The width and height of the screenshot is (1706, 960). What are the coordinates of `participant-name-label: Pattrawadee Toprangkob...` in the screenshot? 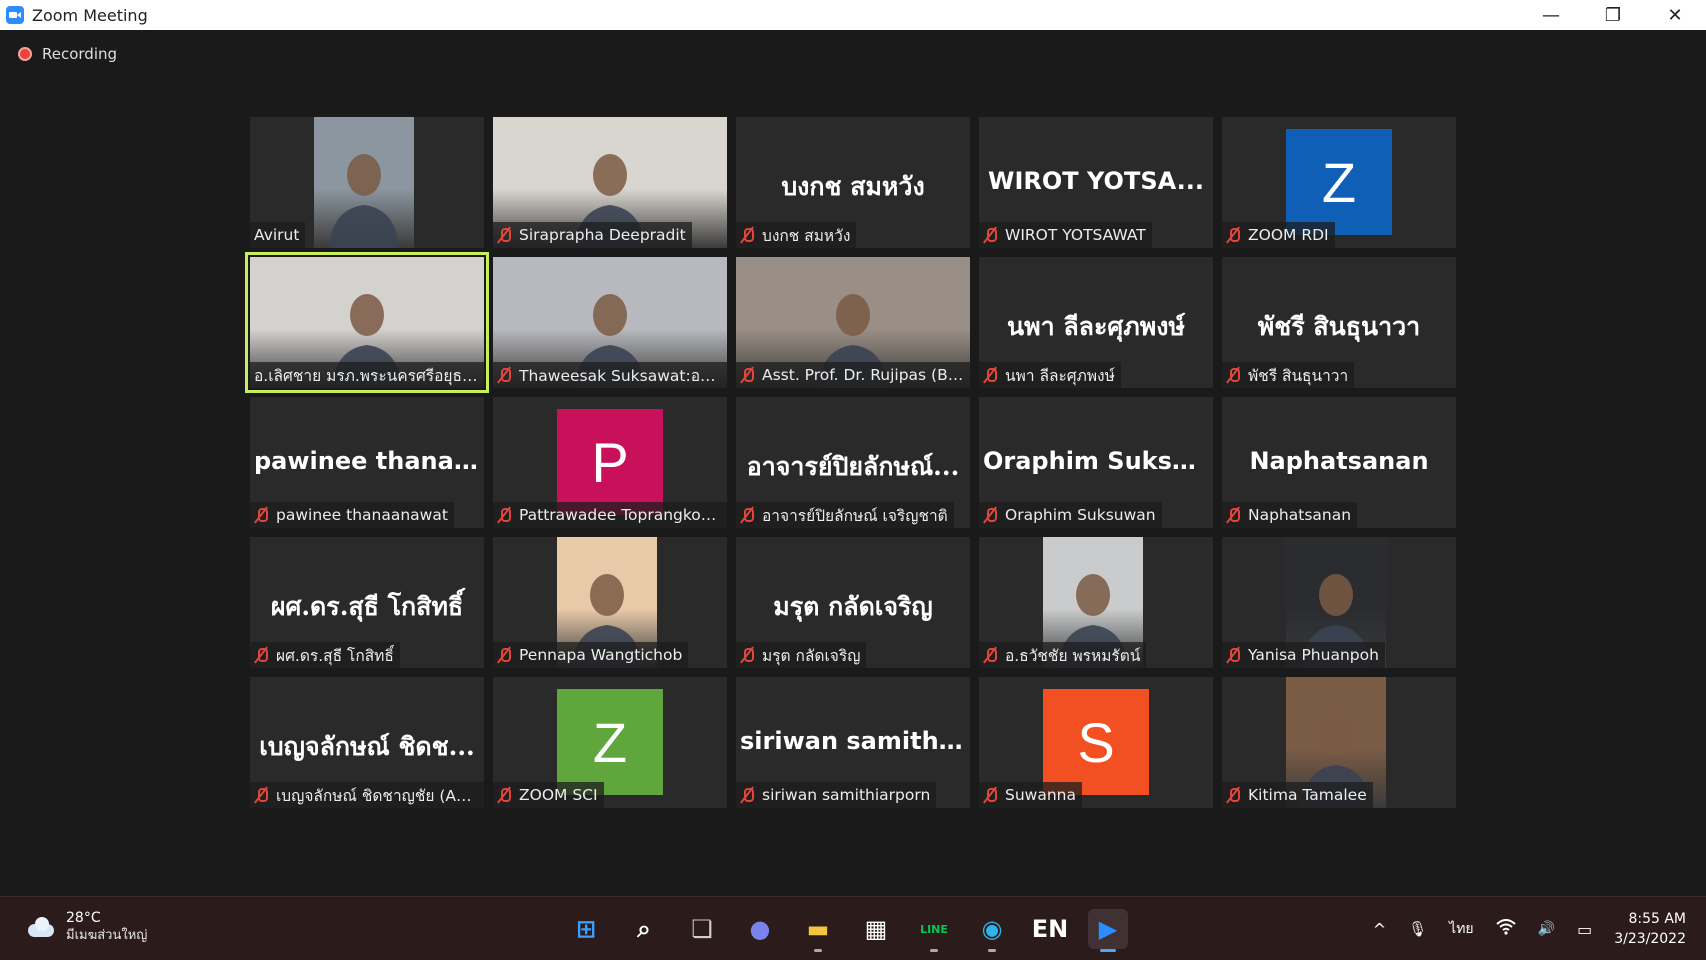 It's located at (610, 515).